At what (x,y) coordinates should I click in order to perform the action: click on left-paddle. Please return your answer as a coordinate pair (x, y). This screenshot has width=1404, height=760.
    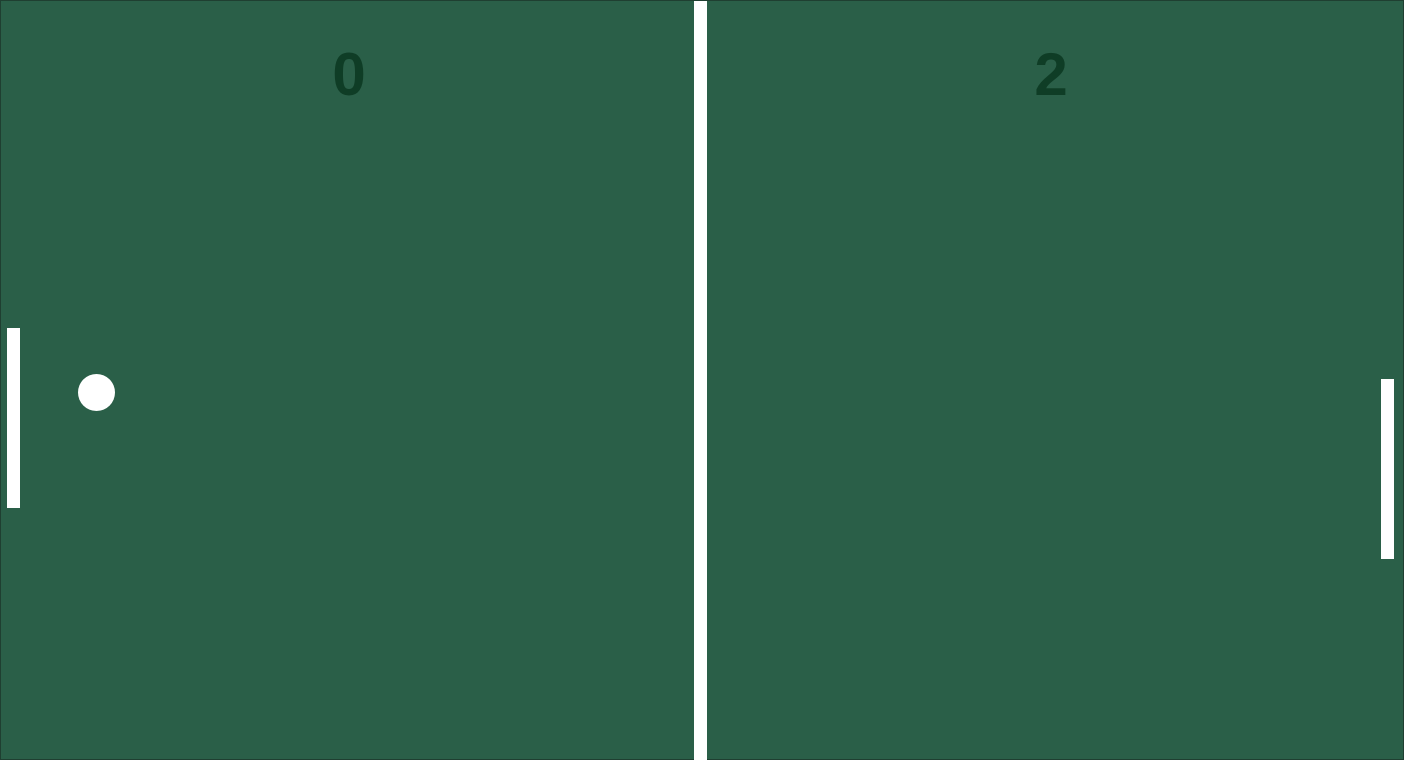
    Looking at the image, I should click on (13, 418).